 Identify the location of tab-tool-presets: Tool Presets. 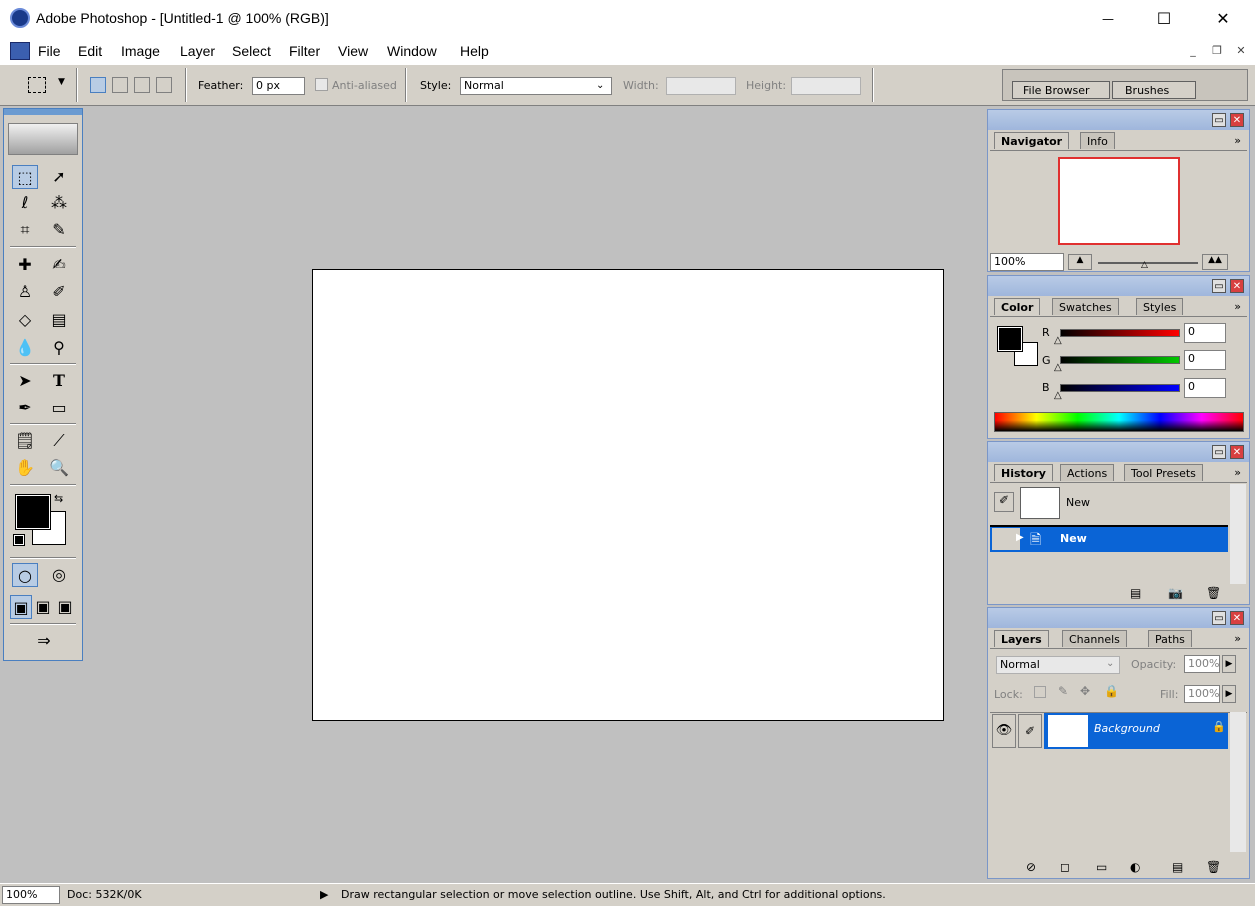
(1163, 472).